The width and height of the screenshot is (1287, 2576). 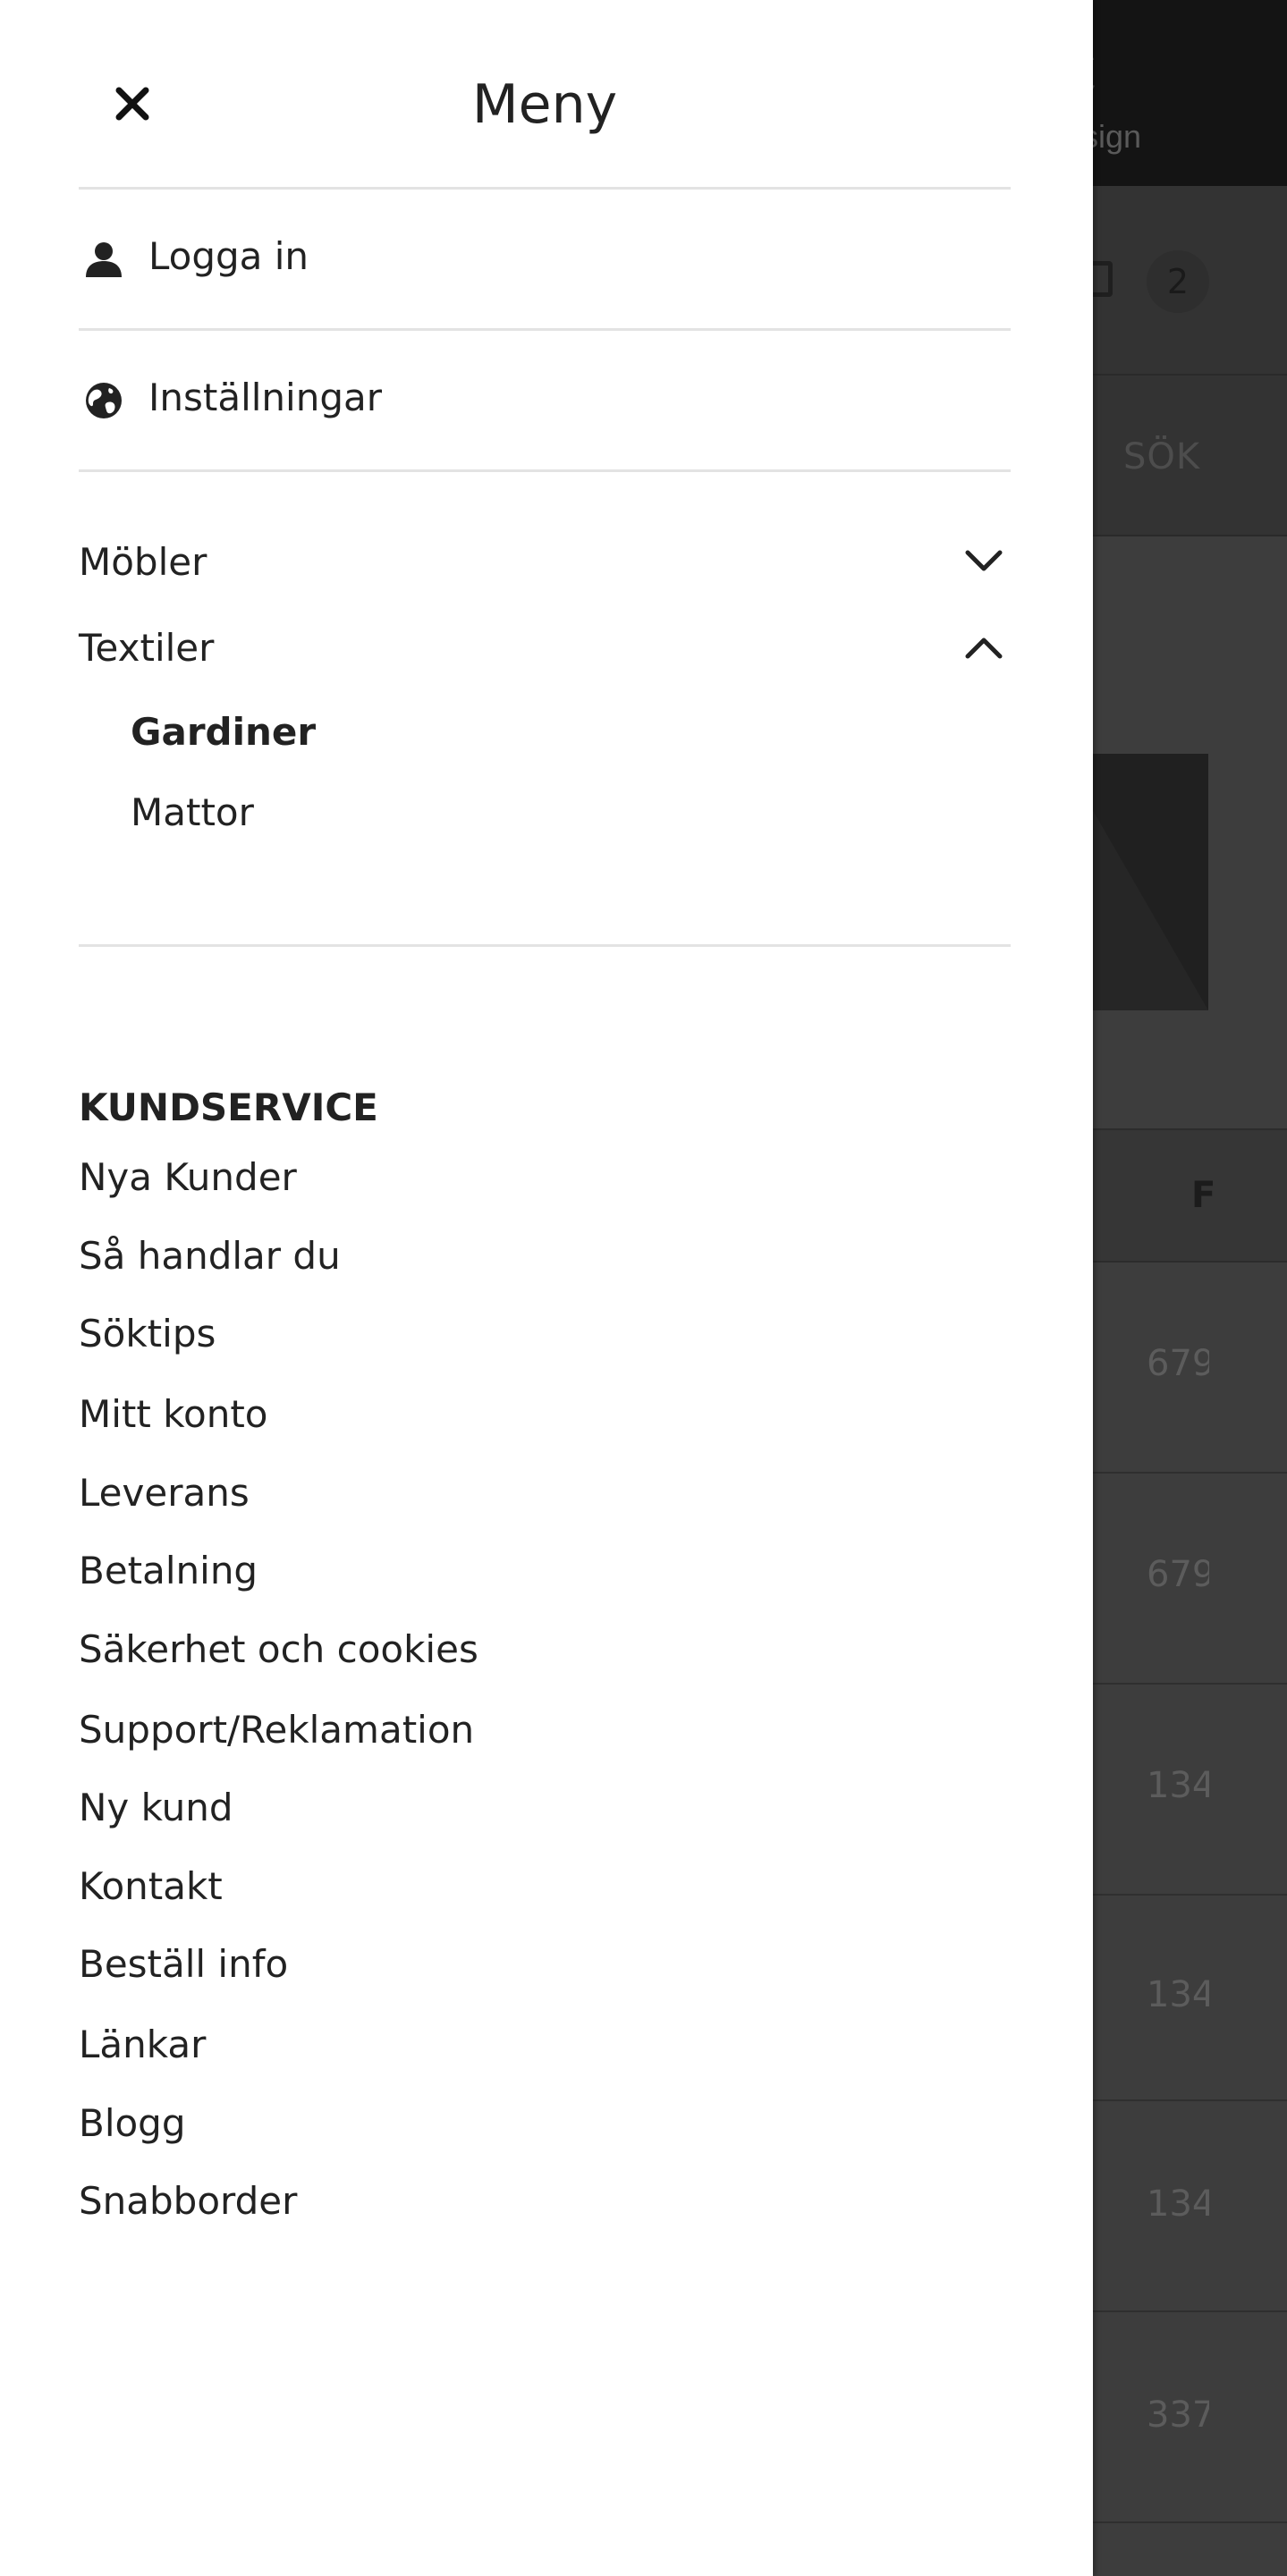 I want to click on link-sa-handlar-du: Så handlar du, so click(x=210, y=1256).